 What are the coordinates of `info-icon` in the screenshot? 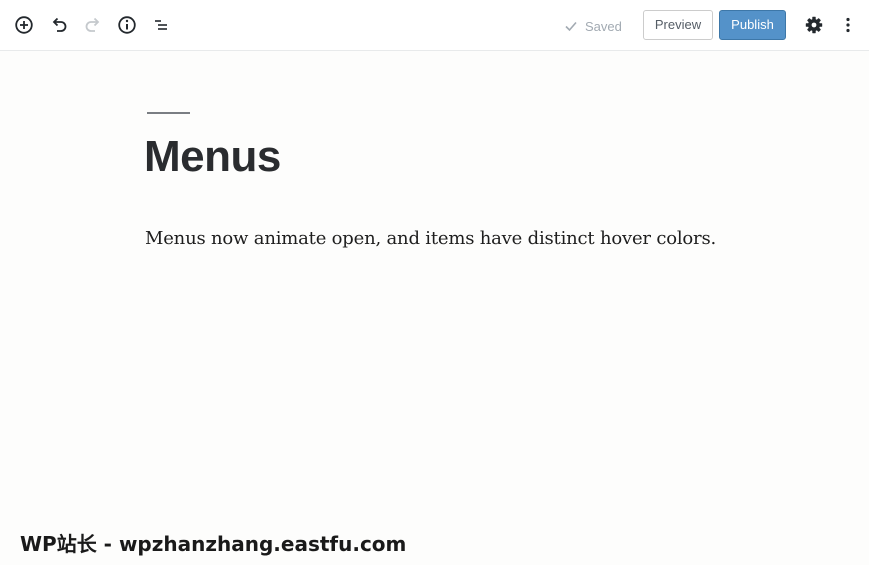 It's located at (127, 25).